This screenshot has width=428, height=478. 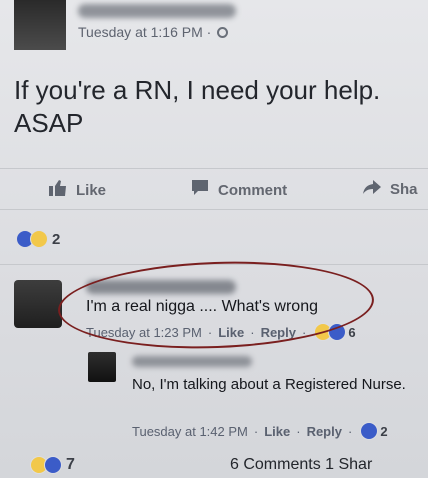 I want to click on reply-reaction-count: 2, so click(x=384, y=431).